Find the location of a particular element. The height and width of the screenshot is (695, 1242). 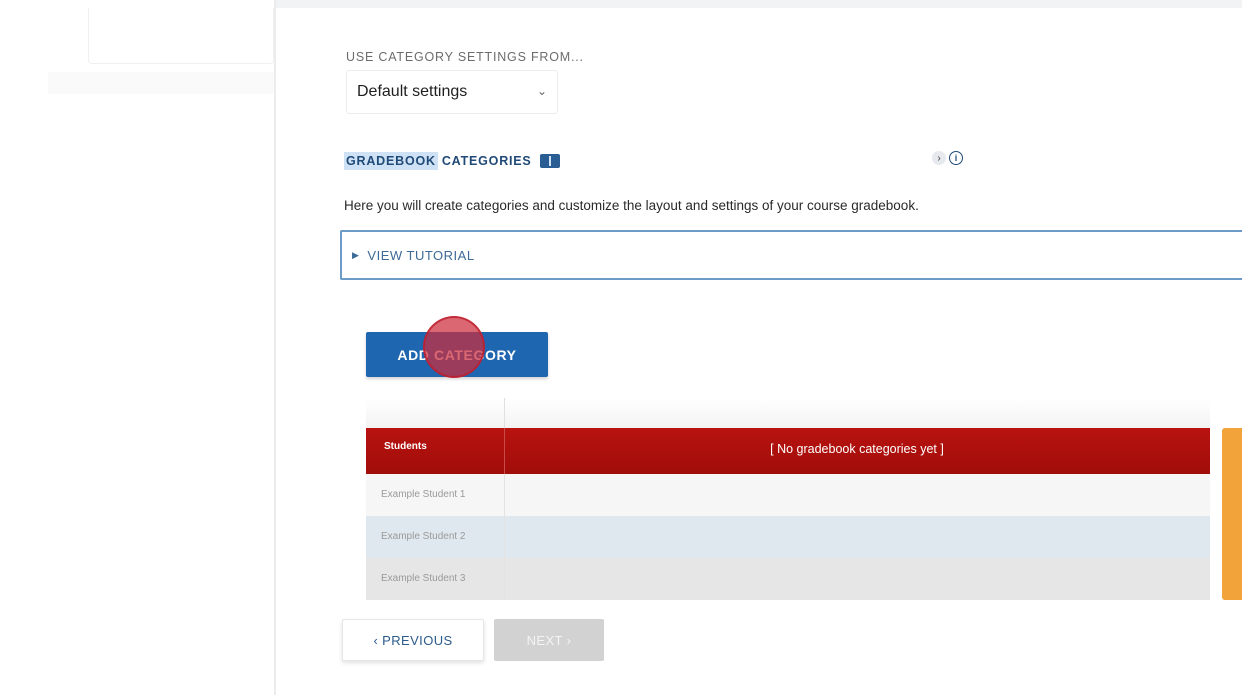

click-indicator is located at coordinates (454, 347).